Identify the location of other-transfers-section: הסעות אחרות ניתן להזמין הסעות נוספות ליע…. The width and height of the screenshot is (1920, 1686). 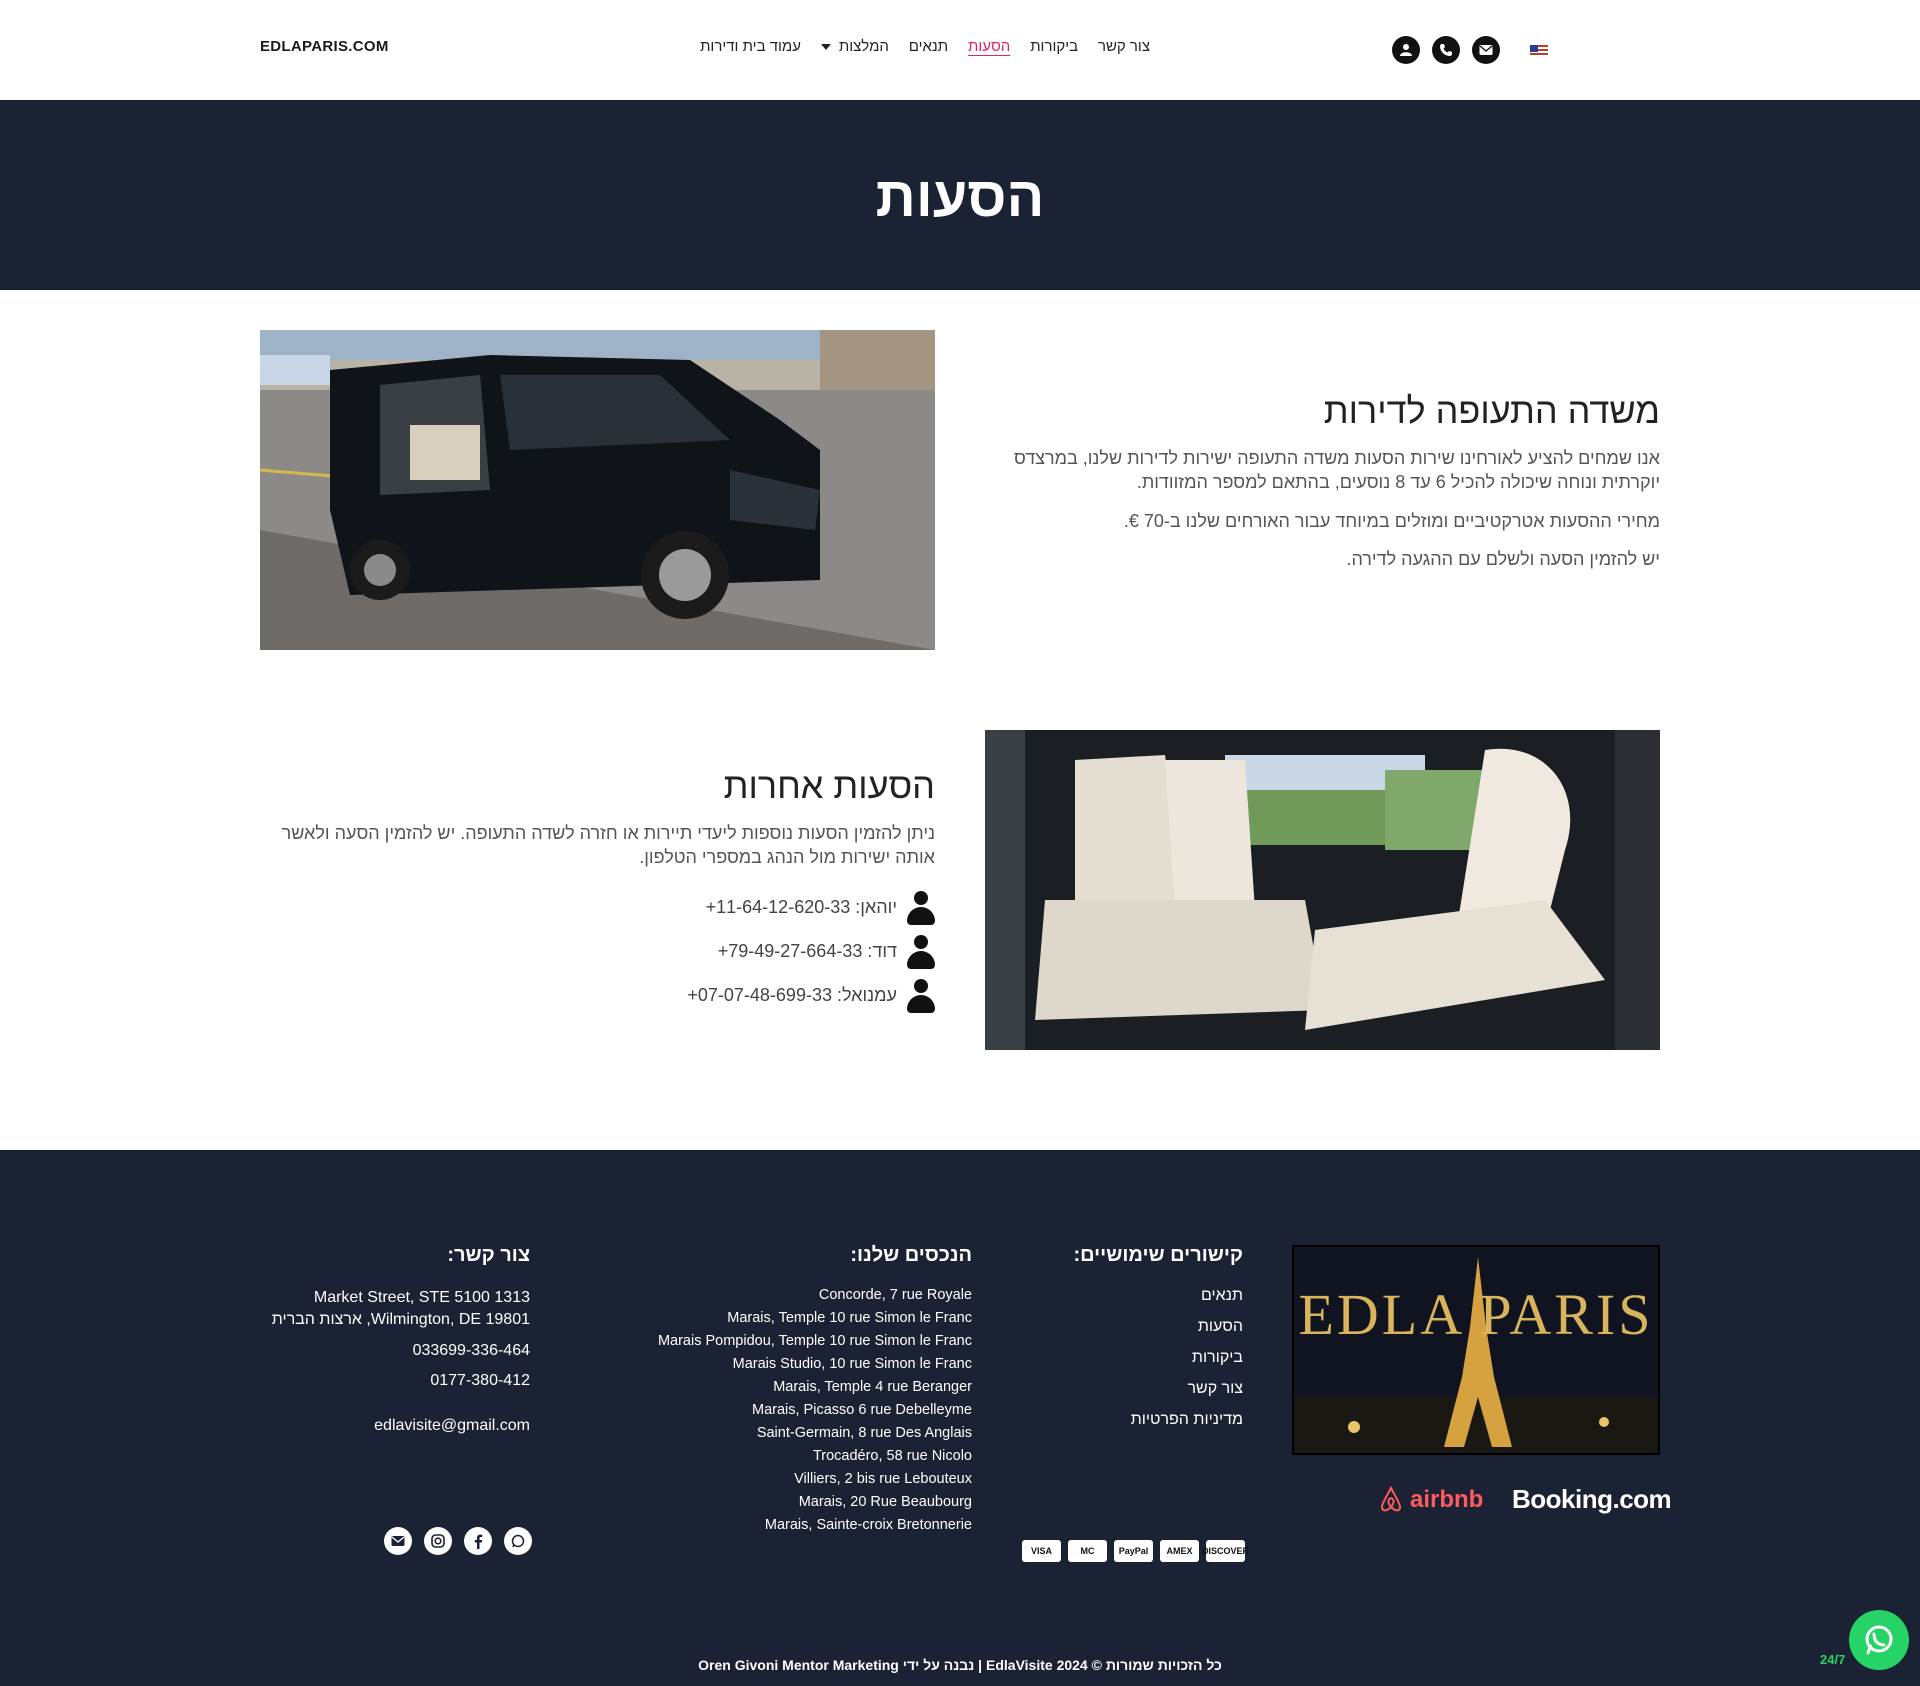
(597, 891).